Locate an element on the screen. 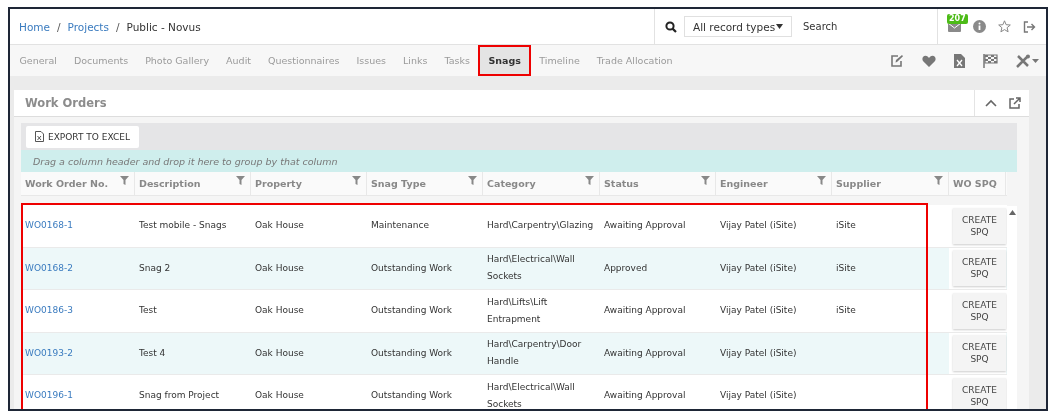 This screenshot has height=417, width=1060. star-icon is located at coordinates (1004, 26).